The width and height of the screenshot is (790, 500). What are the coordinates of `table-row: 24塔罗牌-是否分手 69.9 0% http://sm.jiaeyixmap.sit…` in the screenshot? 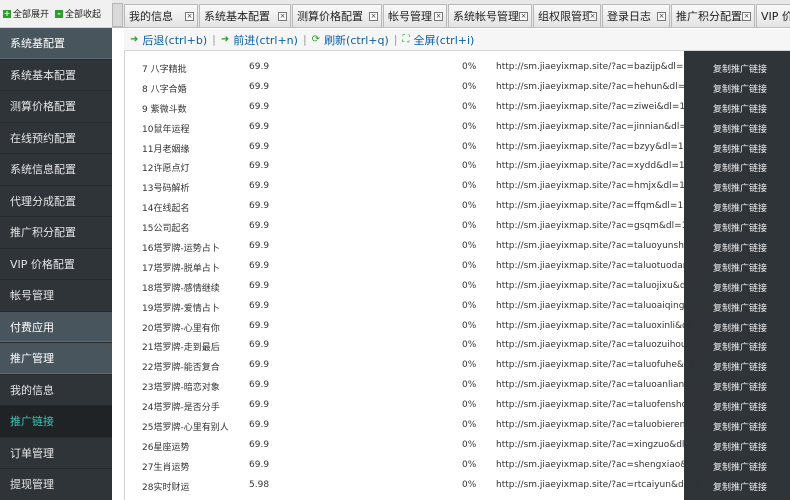 It's located at (457, 407).